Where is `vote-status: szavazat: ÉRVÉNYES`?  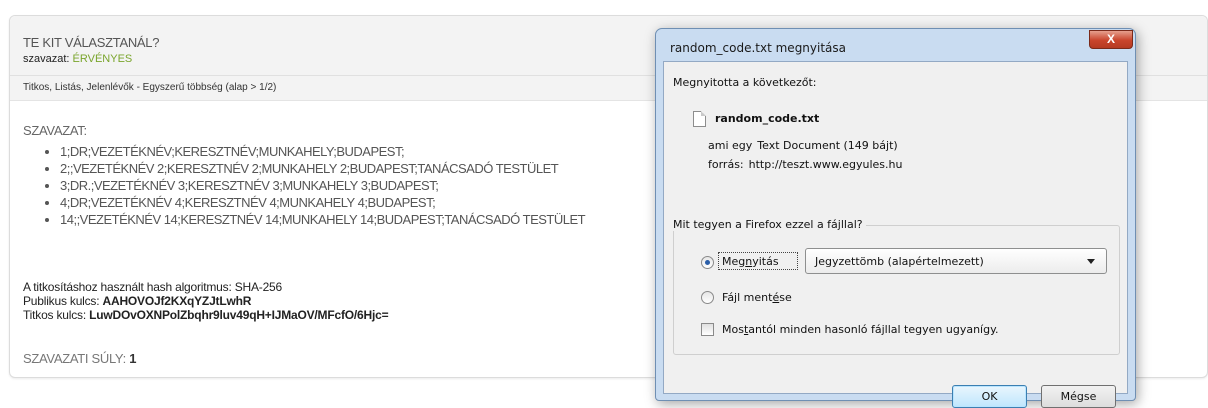 vote-status: szavazat: ÉRVÉNYES is located at coordinates (77, 59).